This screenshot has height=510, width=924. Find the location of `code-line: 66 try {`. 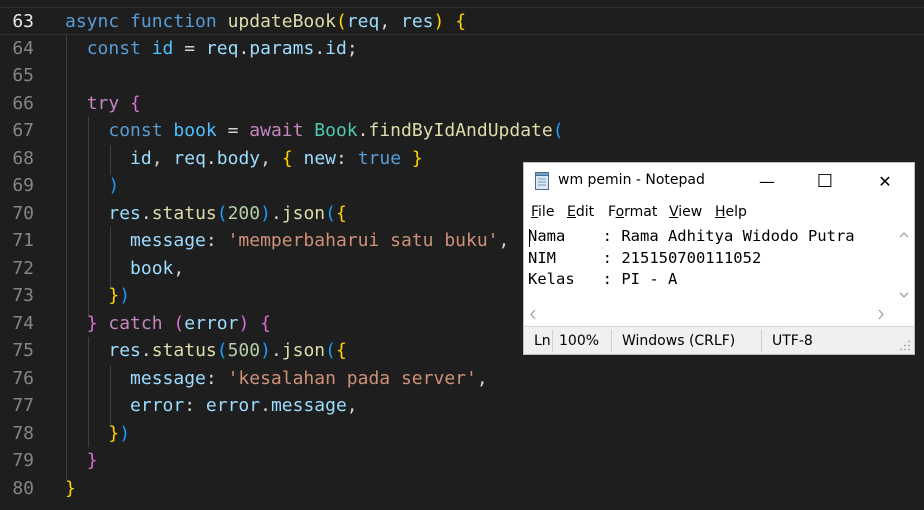

code-line: 66 try { is located at coordinates (462, 104).